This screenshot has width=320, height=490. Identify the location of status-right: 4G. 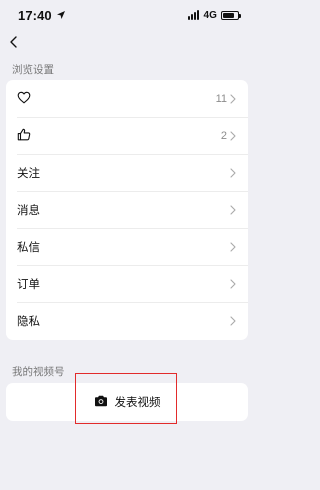
(214, 15).